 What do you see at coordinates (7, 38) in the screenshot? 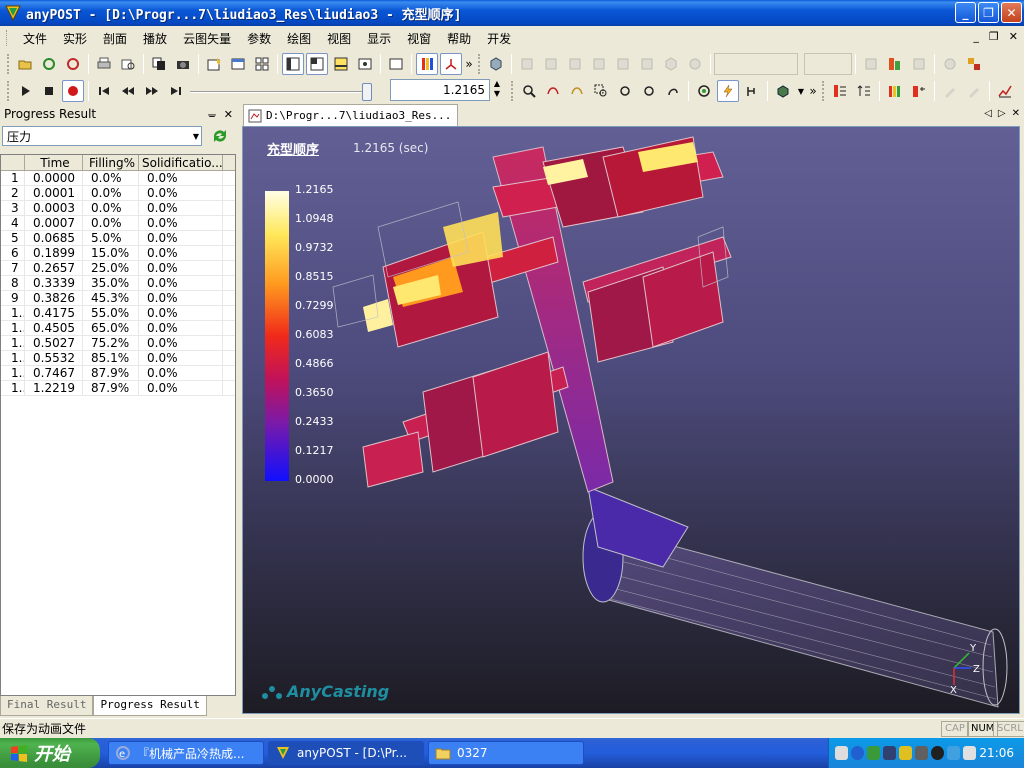
I see `menu-grip` at bounding box center [7, 38].